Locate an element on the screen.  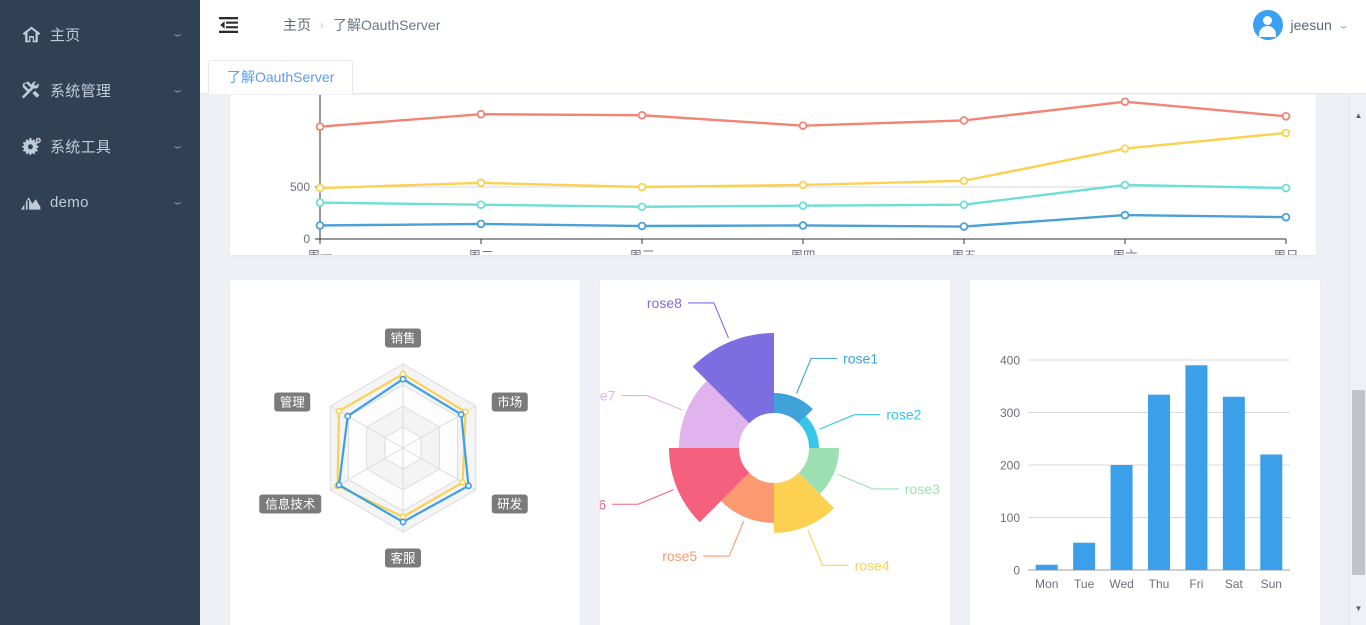
user-name: jeesun is located at coordinates (1311, 25).